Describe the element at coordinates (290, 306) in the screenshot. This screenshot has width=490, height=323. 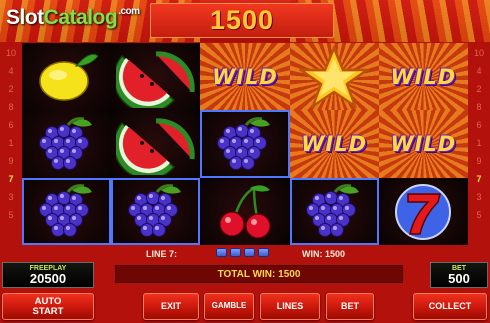
I see `lines-button: LINES` at that location.